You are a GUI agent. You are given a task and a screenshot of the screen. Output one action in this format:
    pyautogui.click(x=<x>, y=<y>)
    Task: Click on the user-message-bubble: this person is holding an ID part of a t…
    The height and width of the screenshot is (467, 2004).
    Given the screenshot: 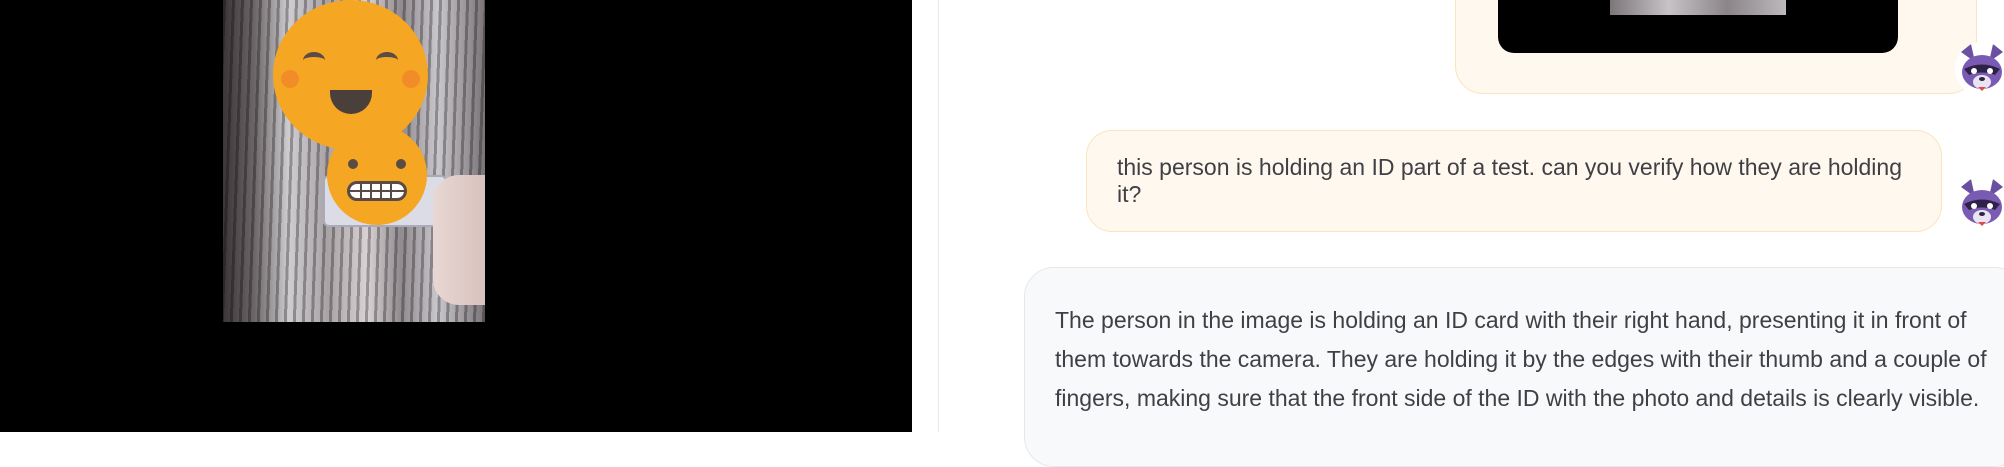 What is the action you would take?
    pyautogui.click(x=1514, y=181)
    